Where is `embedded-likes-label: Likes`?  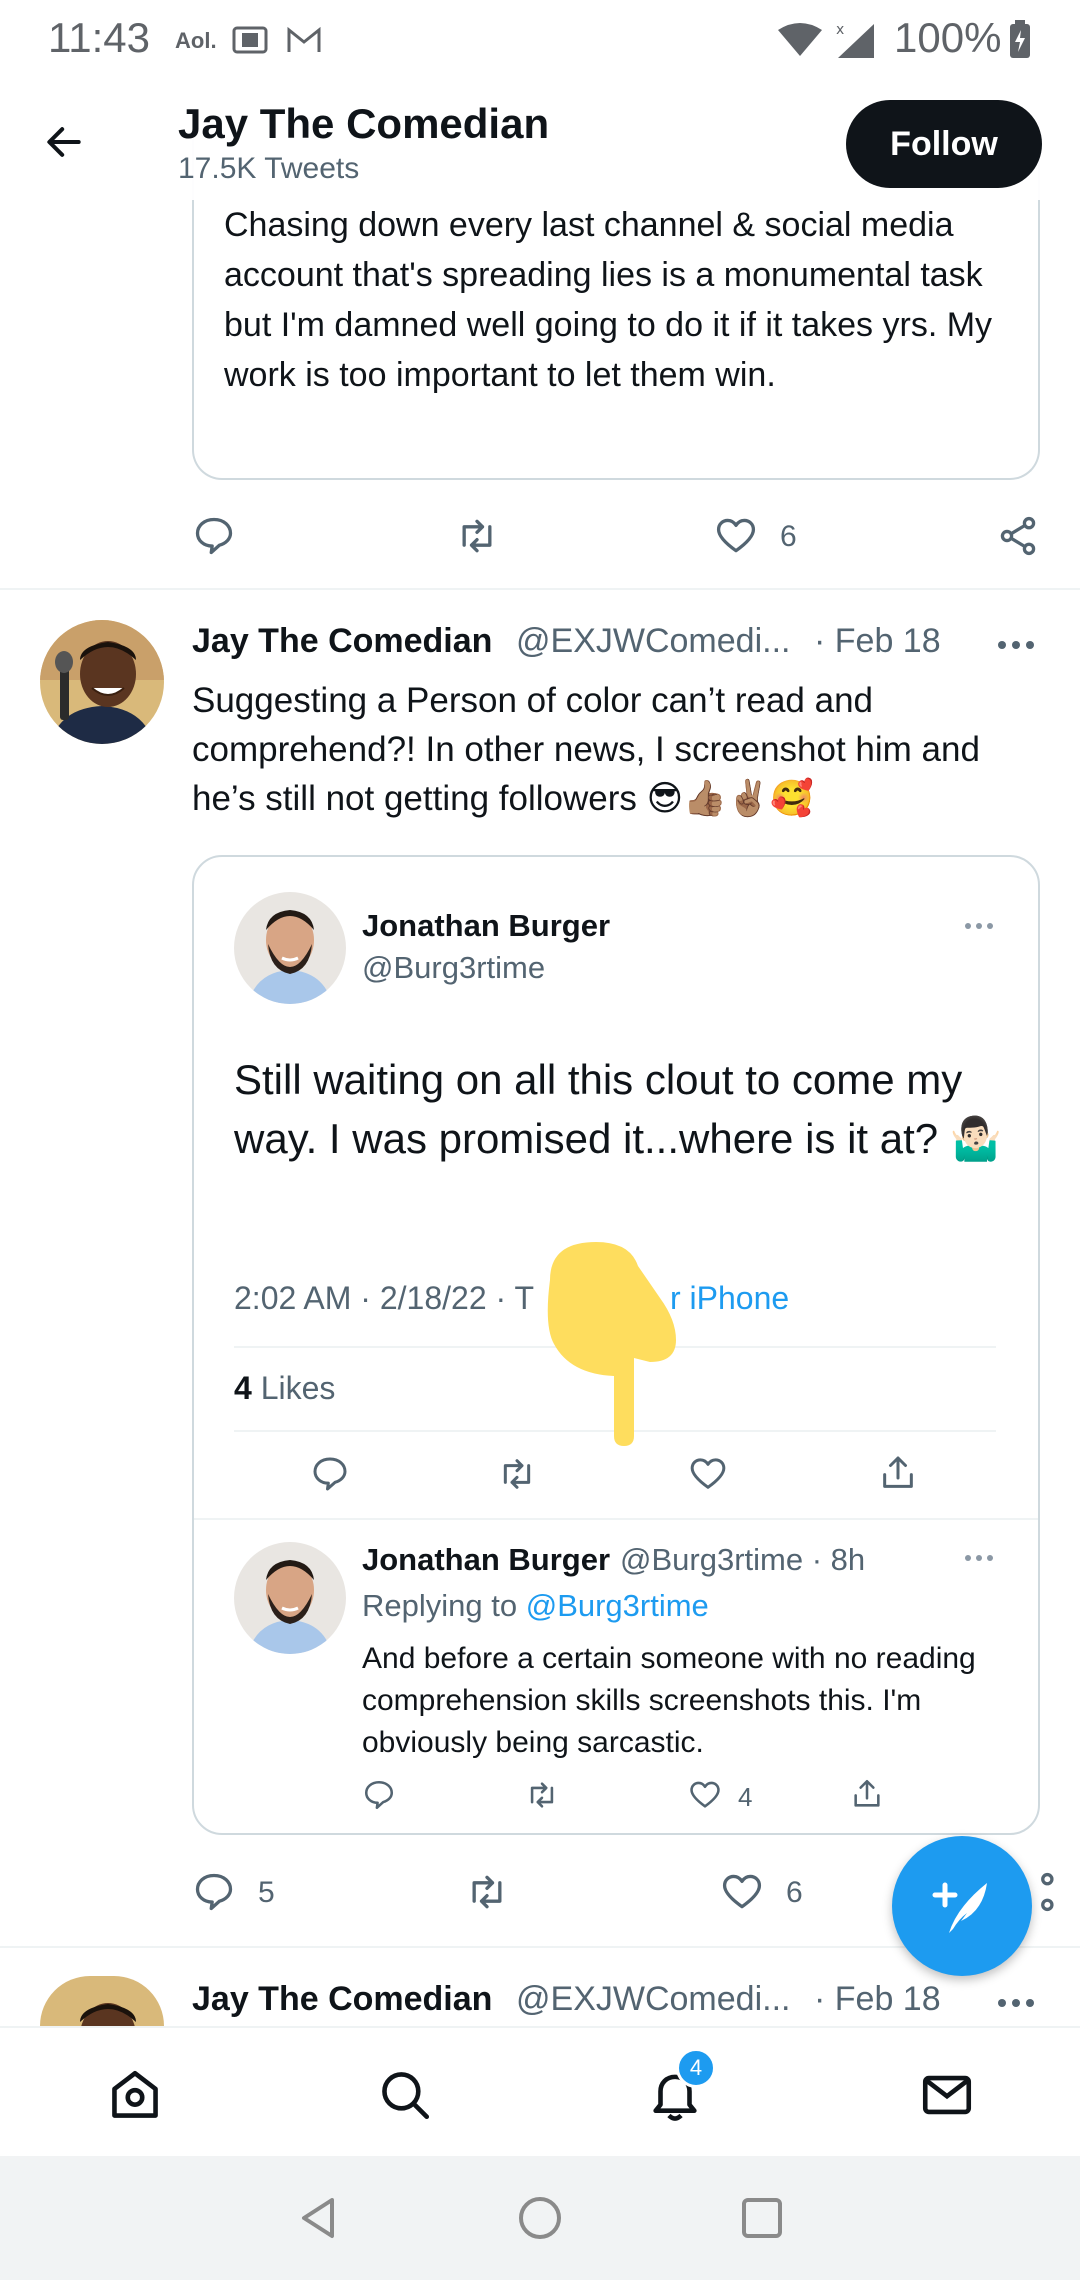 embedded-likes-label: Likes is located at coordinates (293, 1388).